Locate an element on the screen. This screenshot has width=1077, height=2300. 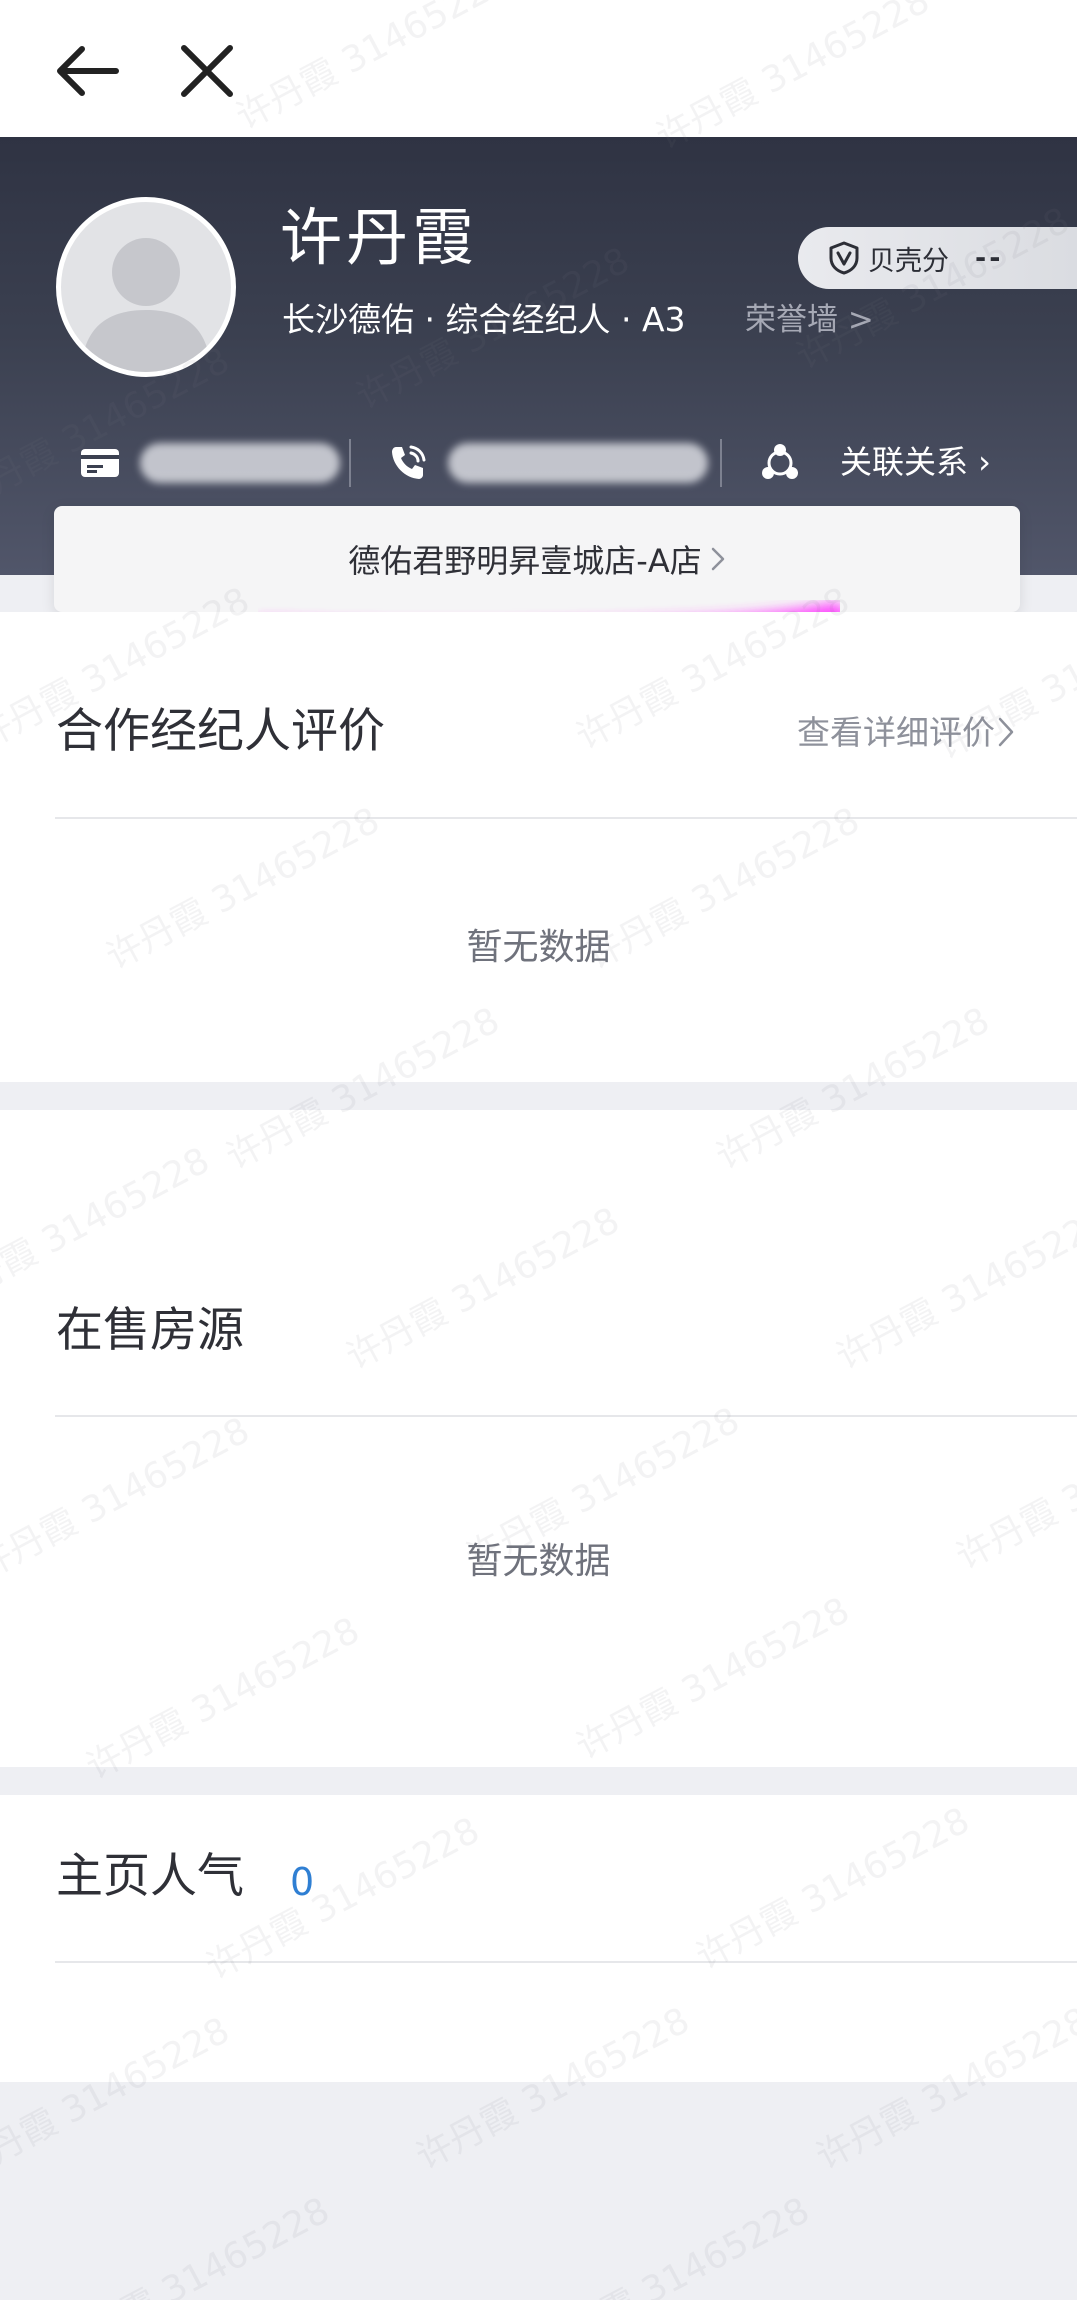
avatar-placeholder-icon is located at coordinates (146, 305).